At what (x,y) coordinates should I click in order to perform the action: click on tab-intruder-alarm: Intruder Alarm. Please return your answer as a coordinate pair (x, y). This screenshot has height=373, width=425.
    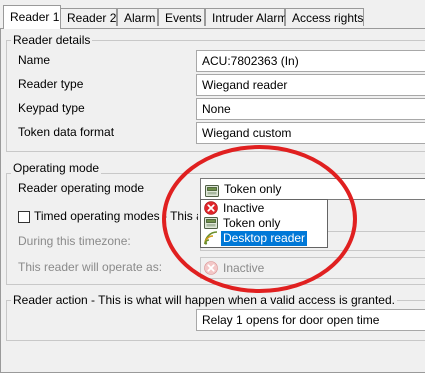
    Looking at the image, I should click on (246, 17).